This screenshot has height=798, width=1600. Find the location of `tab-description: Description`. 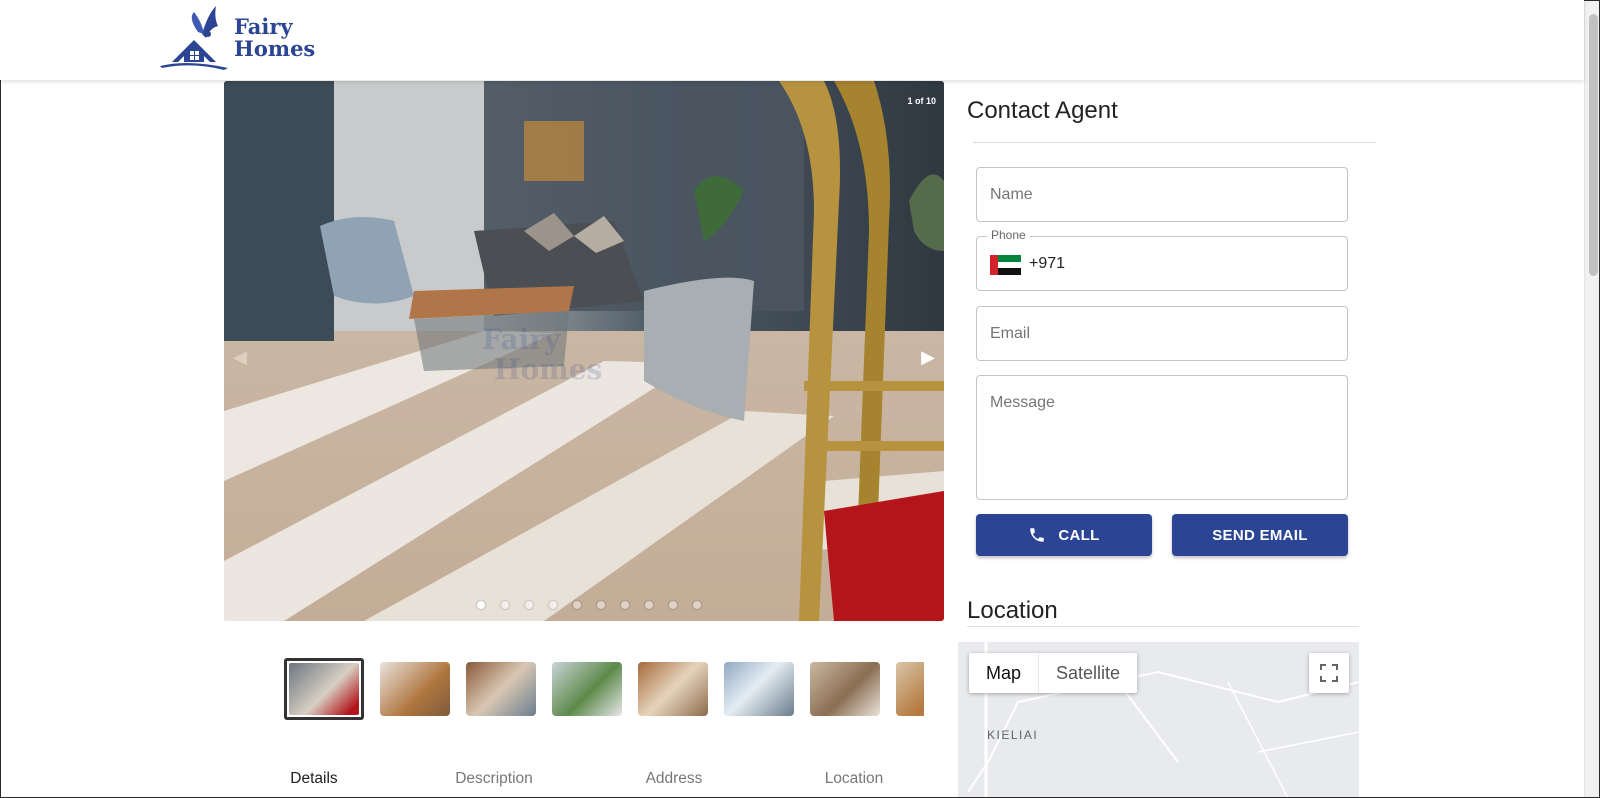

tab-description: Description is located at coordinates (494, 780).